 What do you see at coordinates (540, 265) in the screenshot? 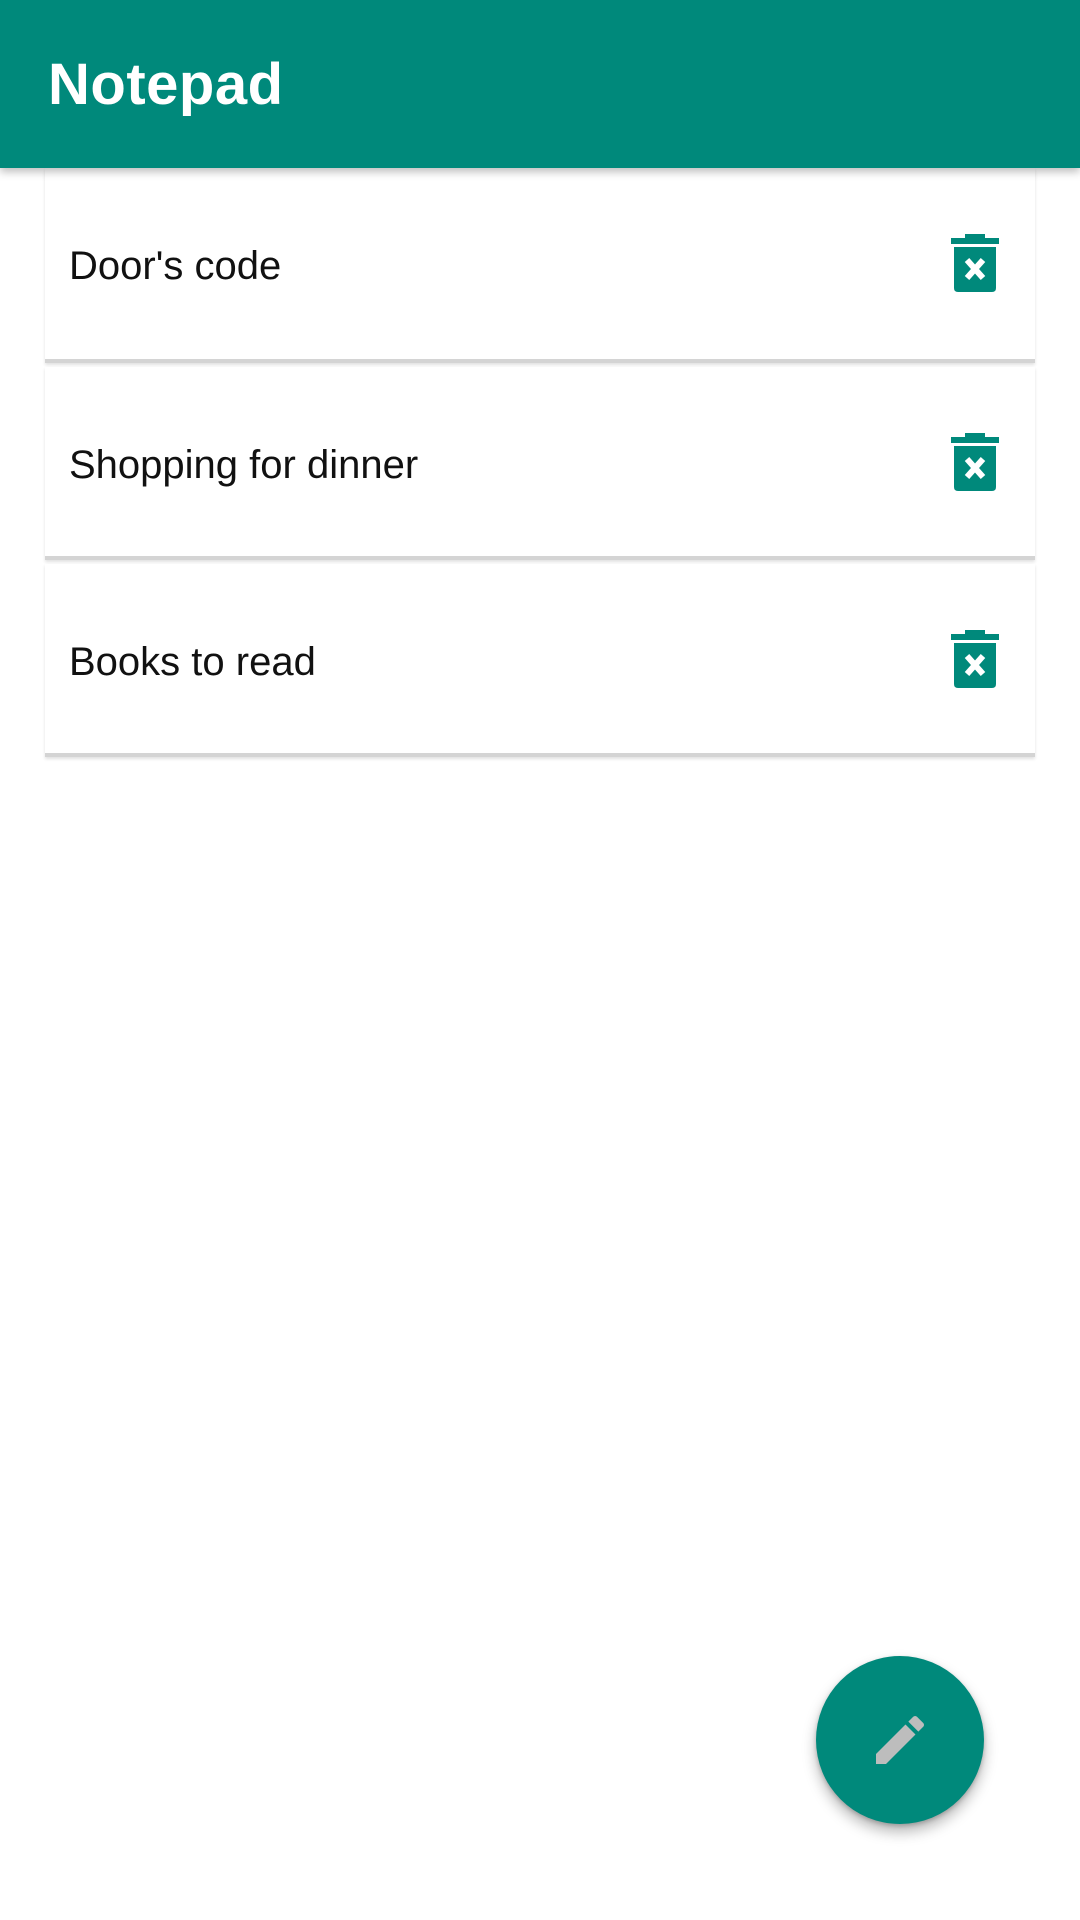
I see `note-item: Door's code` at bounding box center [540, 265].